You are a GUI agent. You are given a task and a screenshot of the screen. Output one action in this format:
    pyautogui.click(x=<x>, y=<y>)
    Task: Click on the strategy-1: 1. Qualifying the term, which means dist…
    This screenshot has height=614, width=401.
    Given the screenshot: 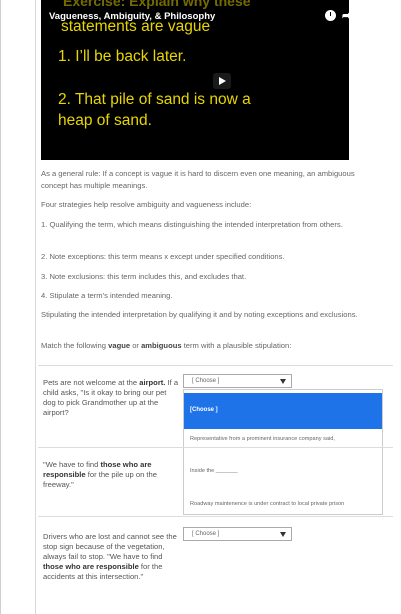 What is the action you would take?
    pyautogui.click(x=192, y=224)
    